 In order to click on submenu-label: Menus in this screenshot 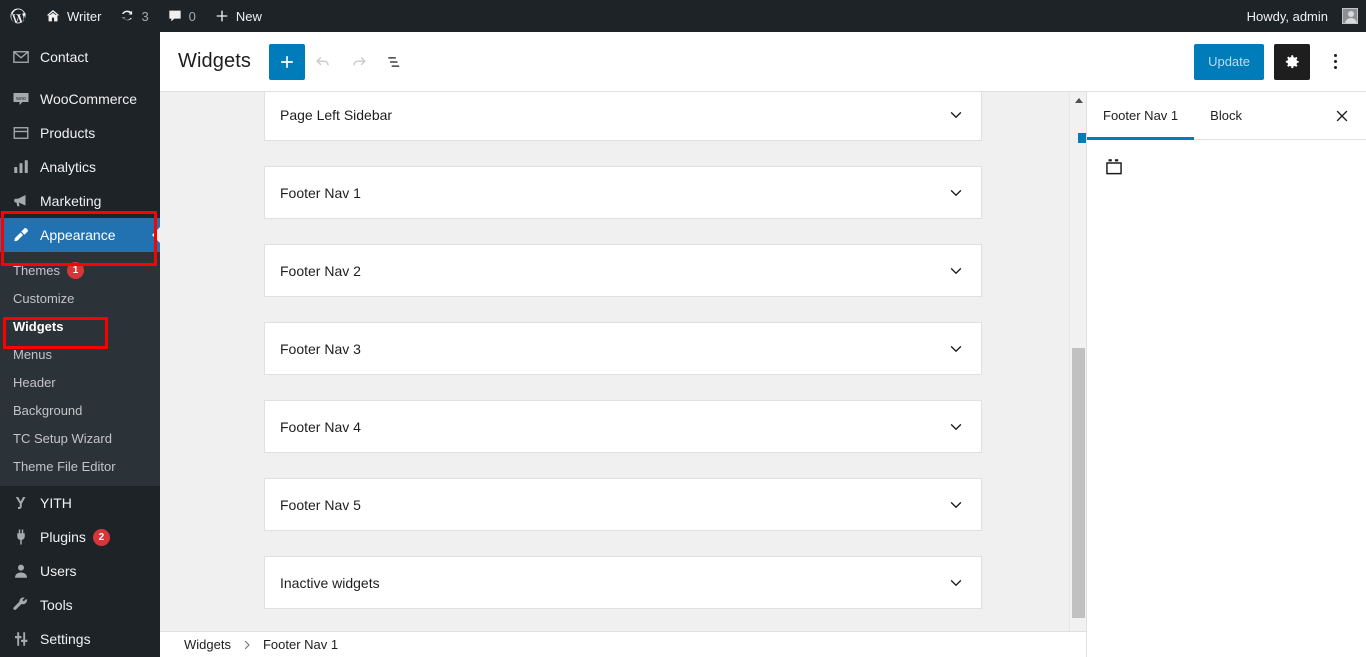, I will do `click(33, 354)`.